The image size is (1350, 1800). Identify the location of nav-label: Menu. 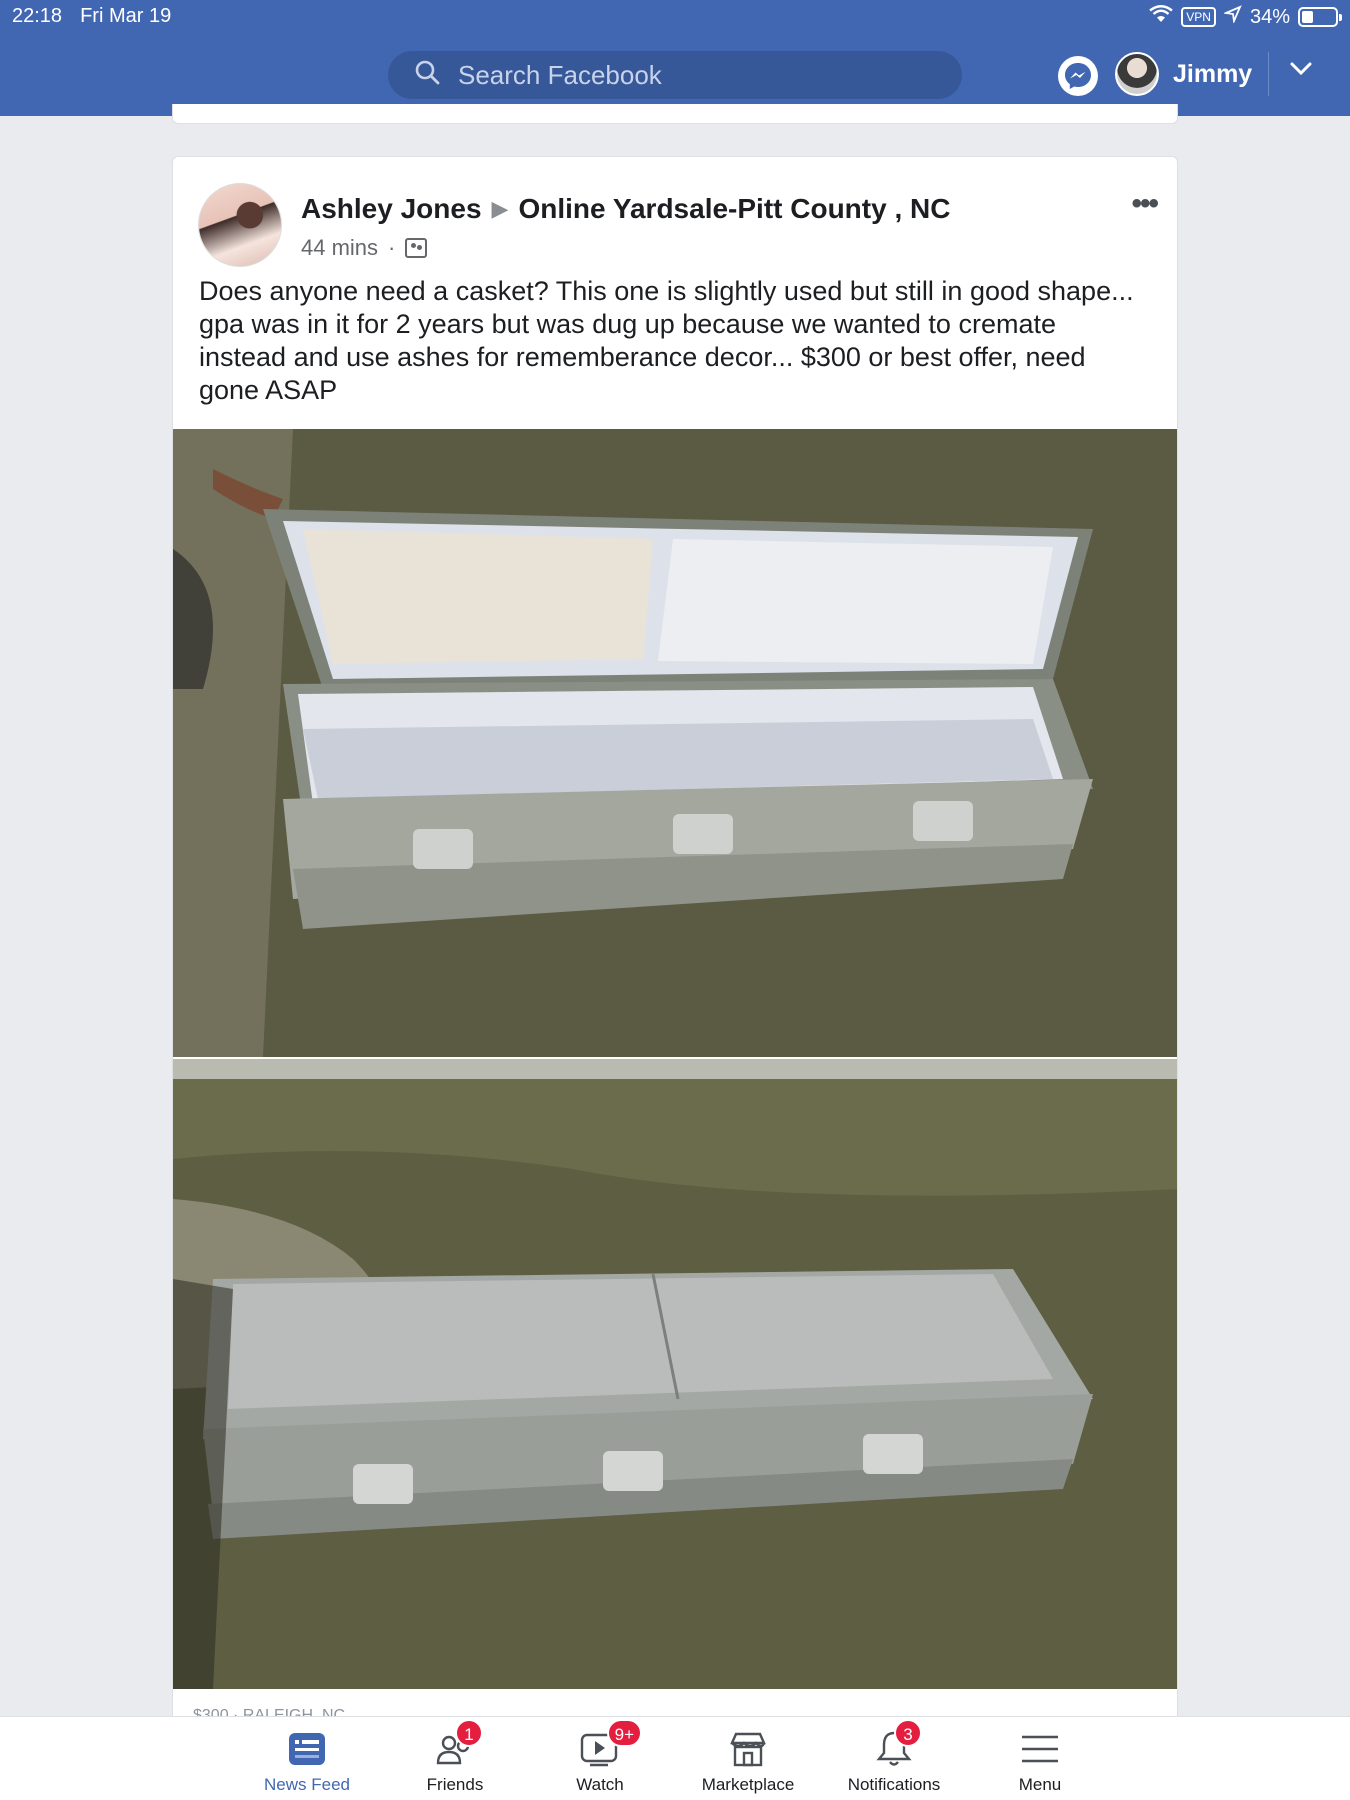
(1040, 1784).